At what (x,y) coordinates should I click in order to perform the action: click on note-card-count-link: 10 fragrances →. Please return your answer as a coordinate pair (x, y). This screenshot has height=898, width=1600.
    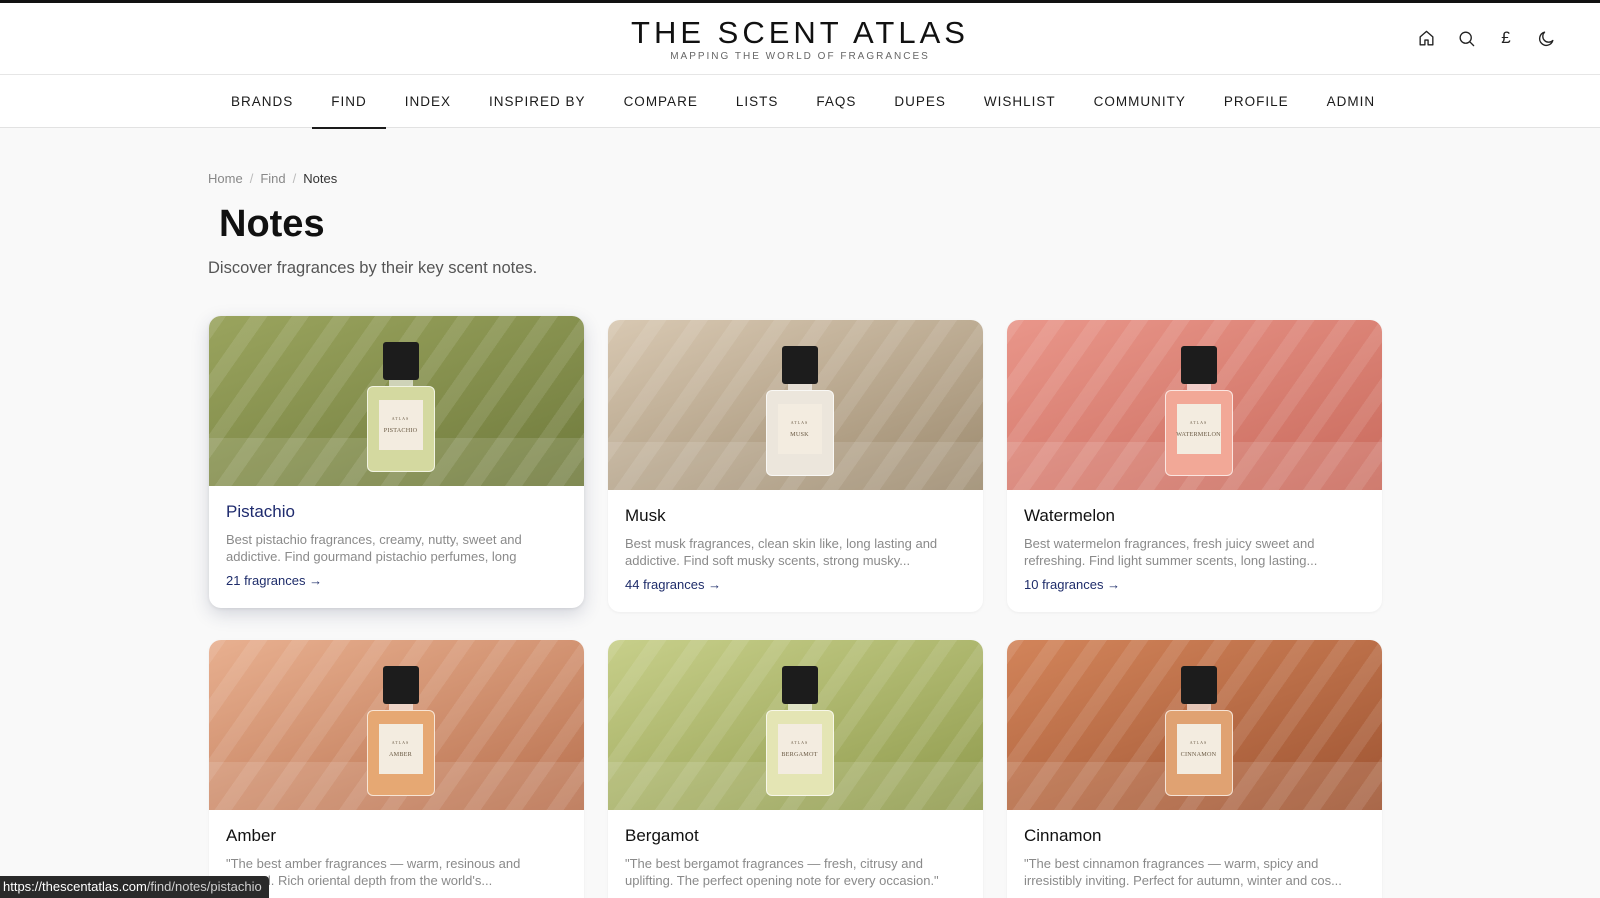
    Looking at the image, I should click on (1072, 584).